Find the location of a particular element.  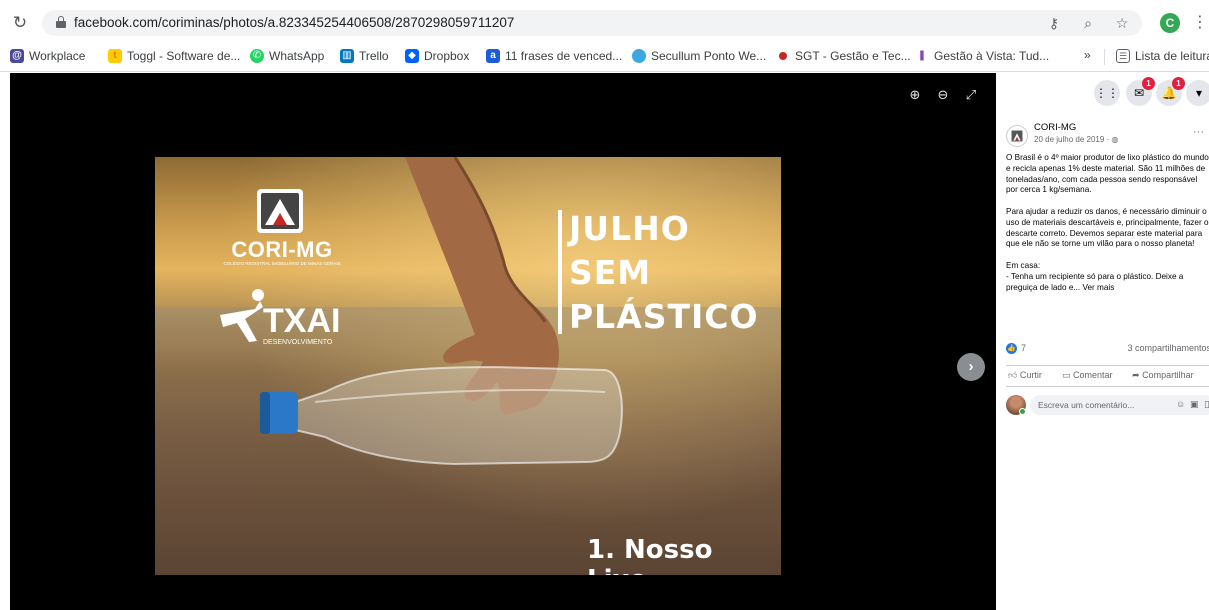

comment-composer: Escreva um comentário... ☺ ▣ ◫ is located at coordinates (1107, 405).